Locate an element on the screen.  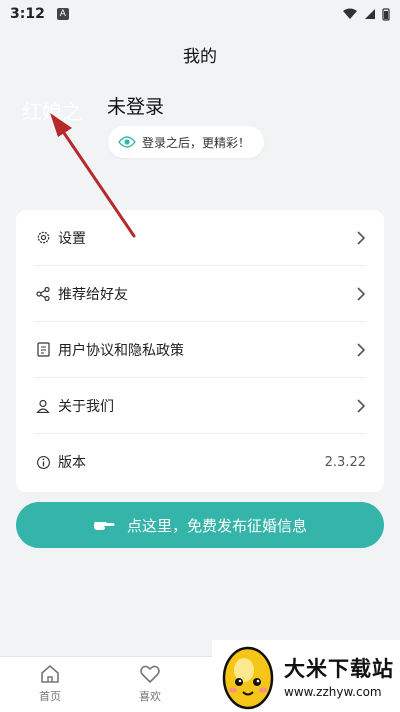
battery-icon is located at coordinates (386, 14).